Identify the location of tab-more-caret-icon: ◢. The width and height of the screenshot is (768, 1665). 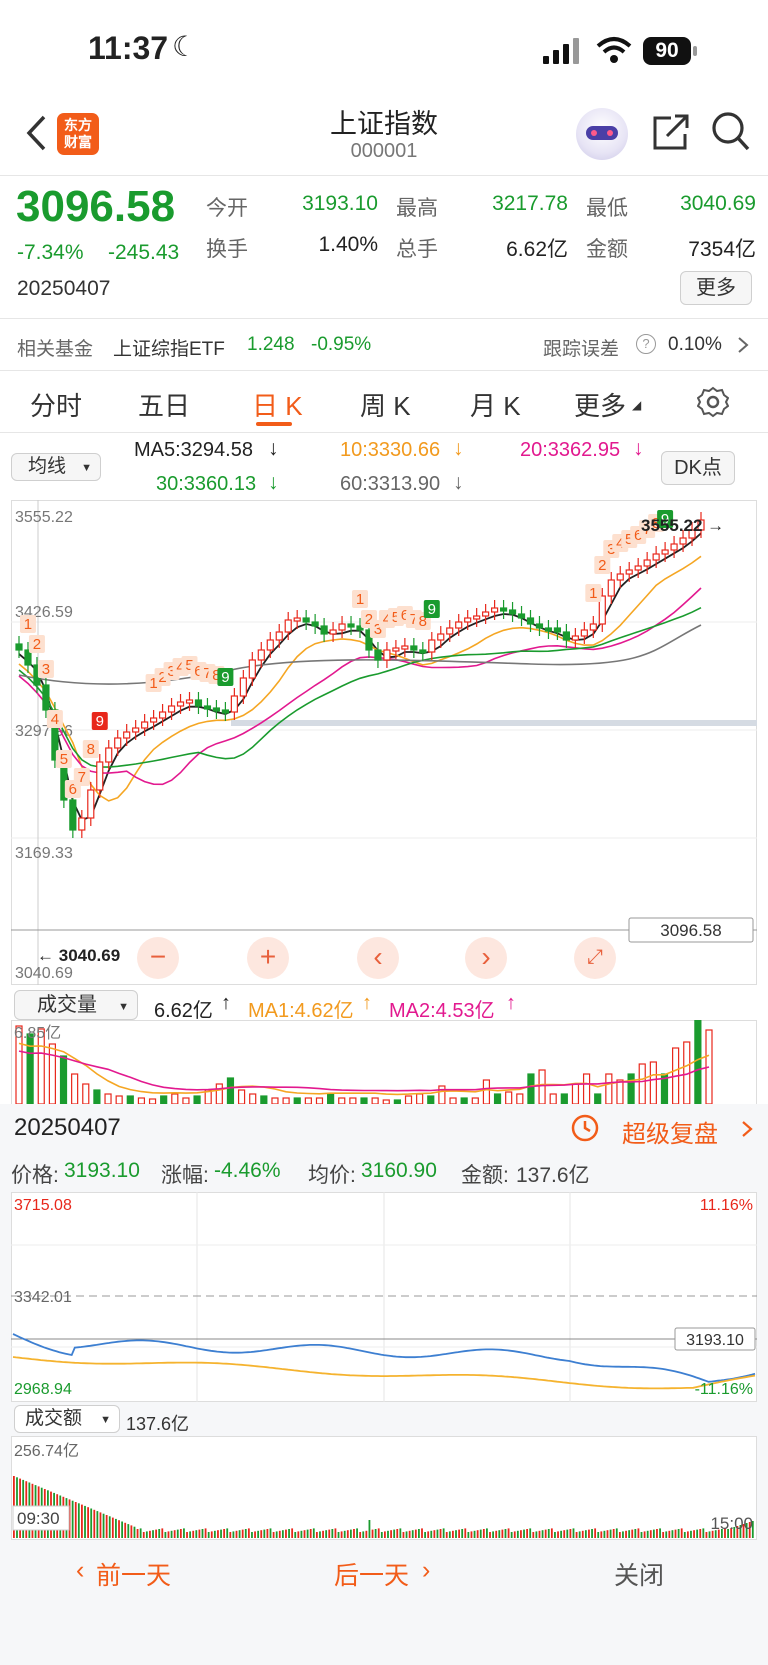
(637, 405).